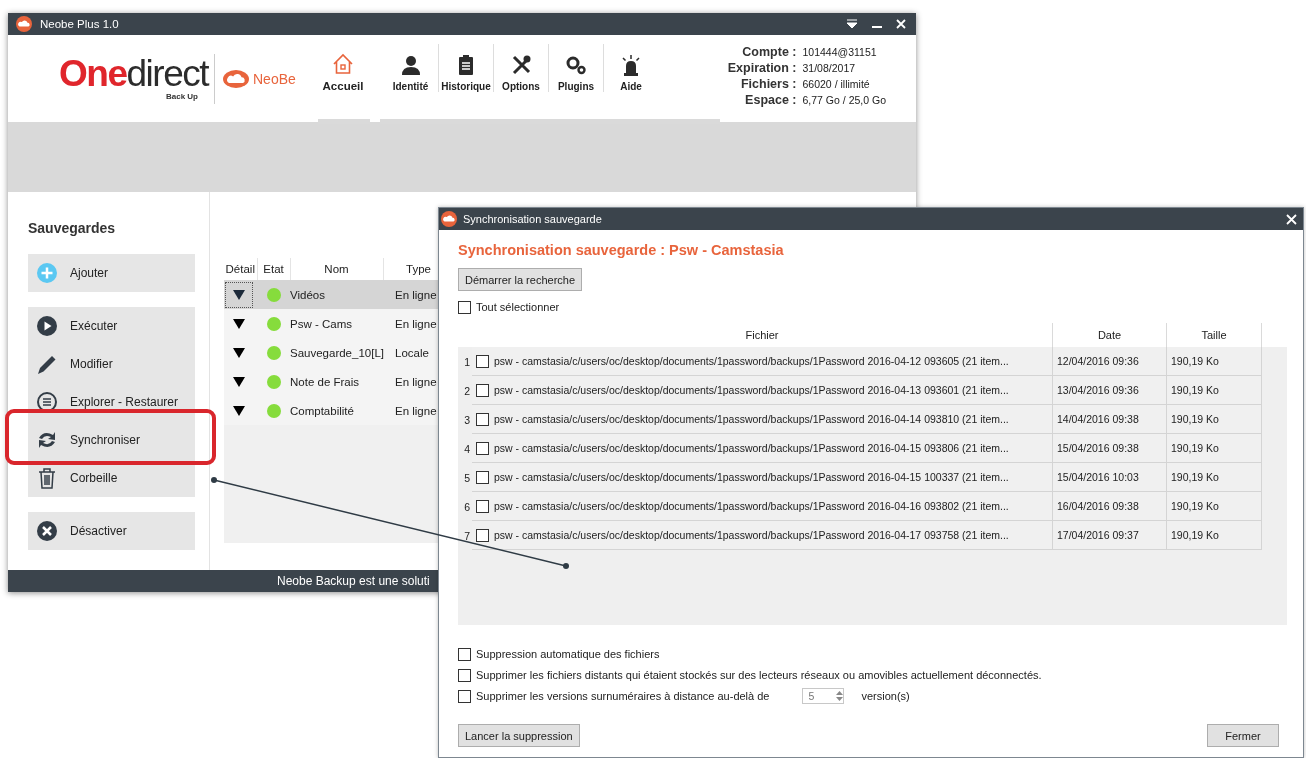  Describe the element at coordinates (80, 24) in the screenshot. I see `window-title: Neobe Plus 1.0` at that location.